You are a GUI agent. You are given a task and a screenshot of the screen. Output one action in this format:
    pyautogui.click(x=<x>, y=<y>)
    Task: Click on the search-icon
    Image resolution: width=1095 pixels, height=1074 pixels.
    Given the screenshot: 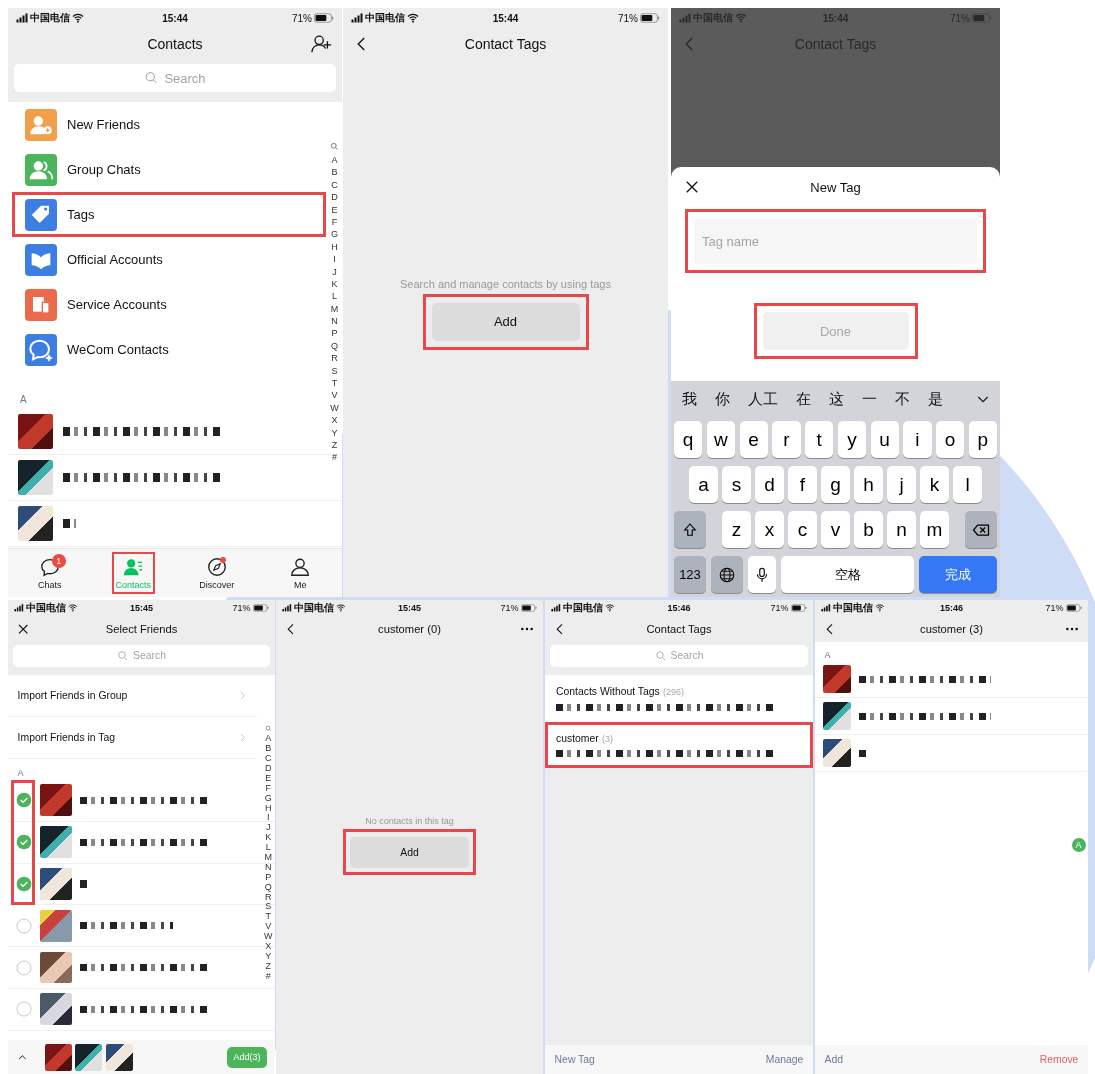 What is the action you would take?
    pyautogui.click(x=334, y=146)
    